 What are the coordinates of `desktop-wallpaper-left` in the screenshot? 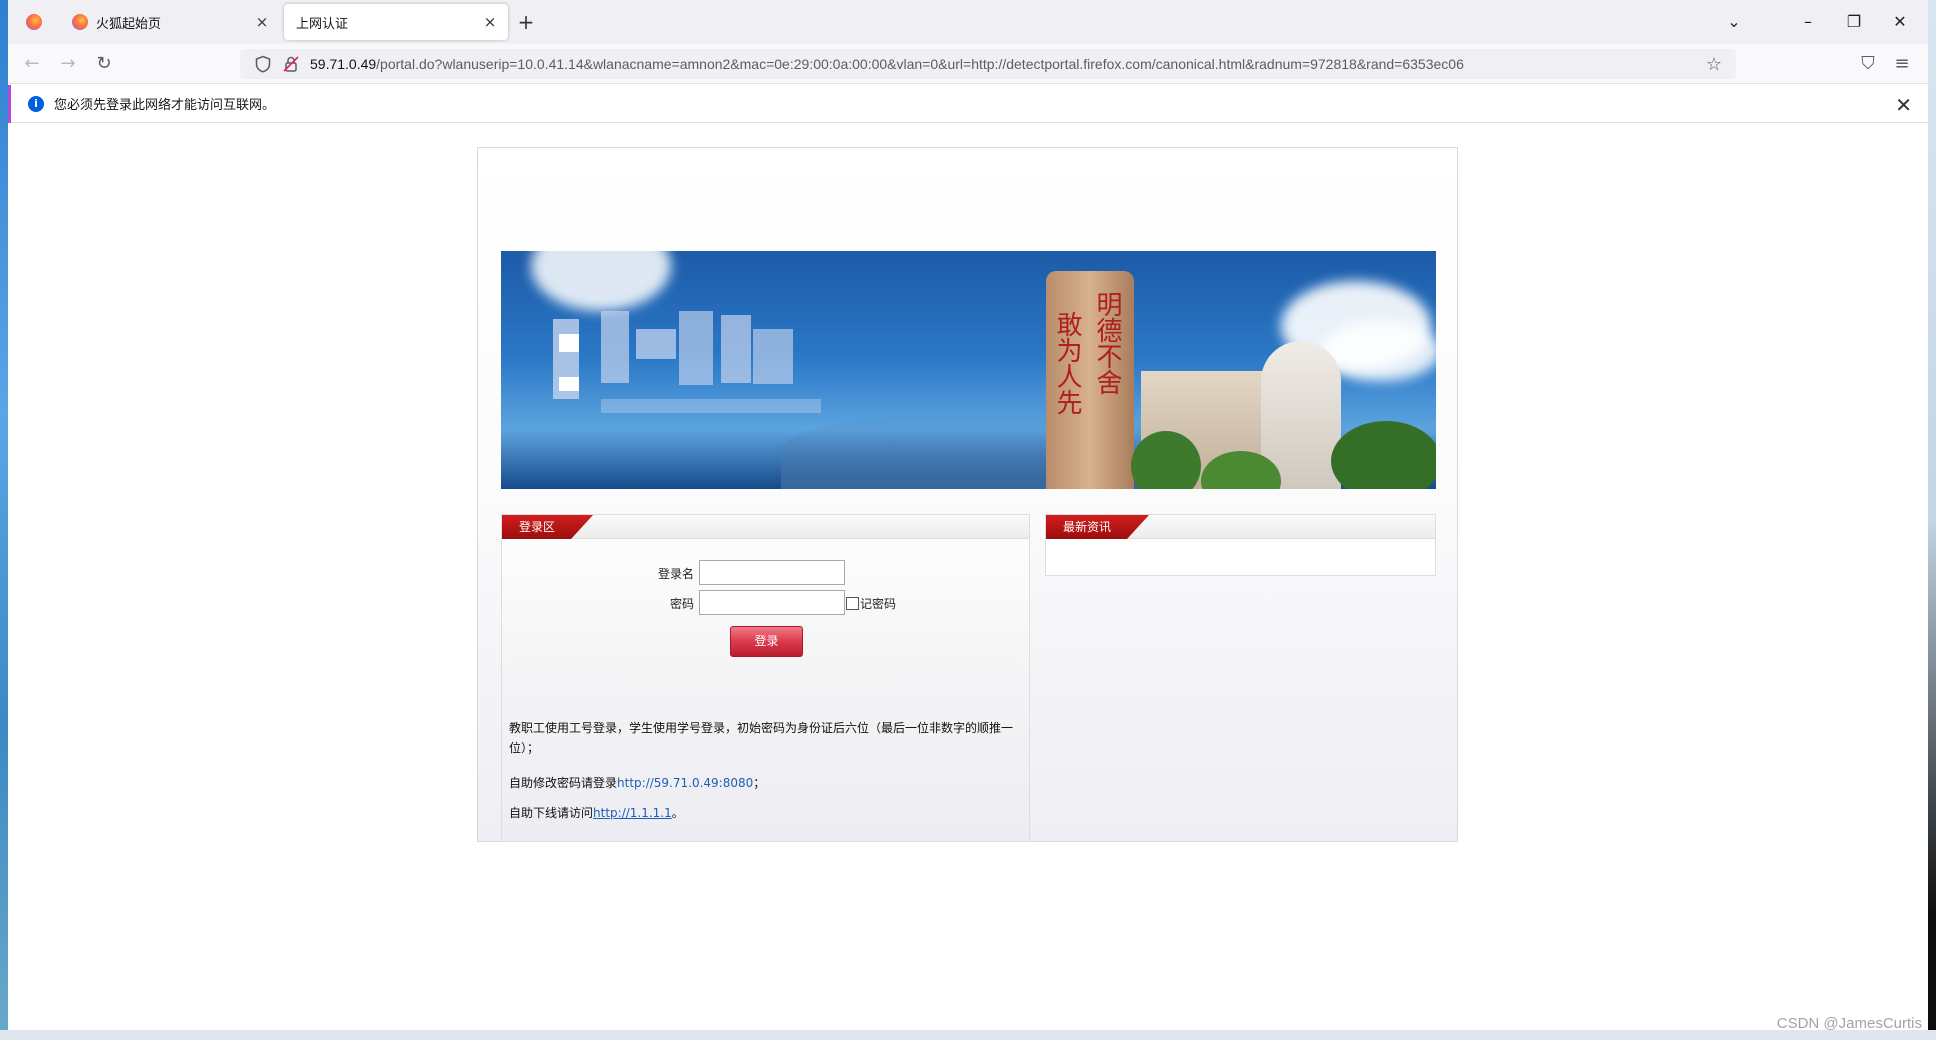 It's located at (4, 520).